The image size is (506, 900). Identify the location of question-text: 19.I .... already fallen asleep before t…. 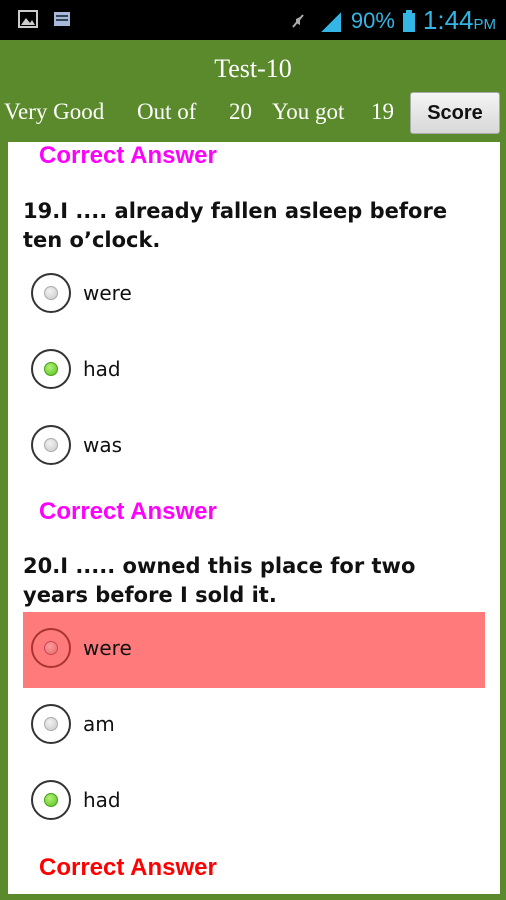
(235, 225).